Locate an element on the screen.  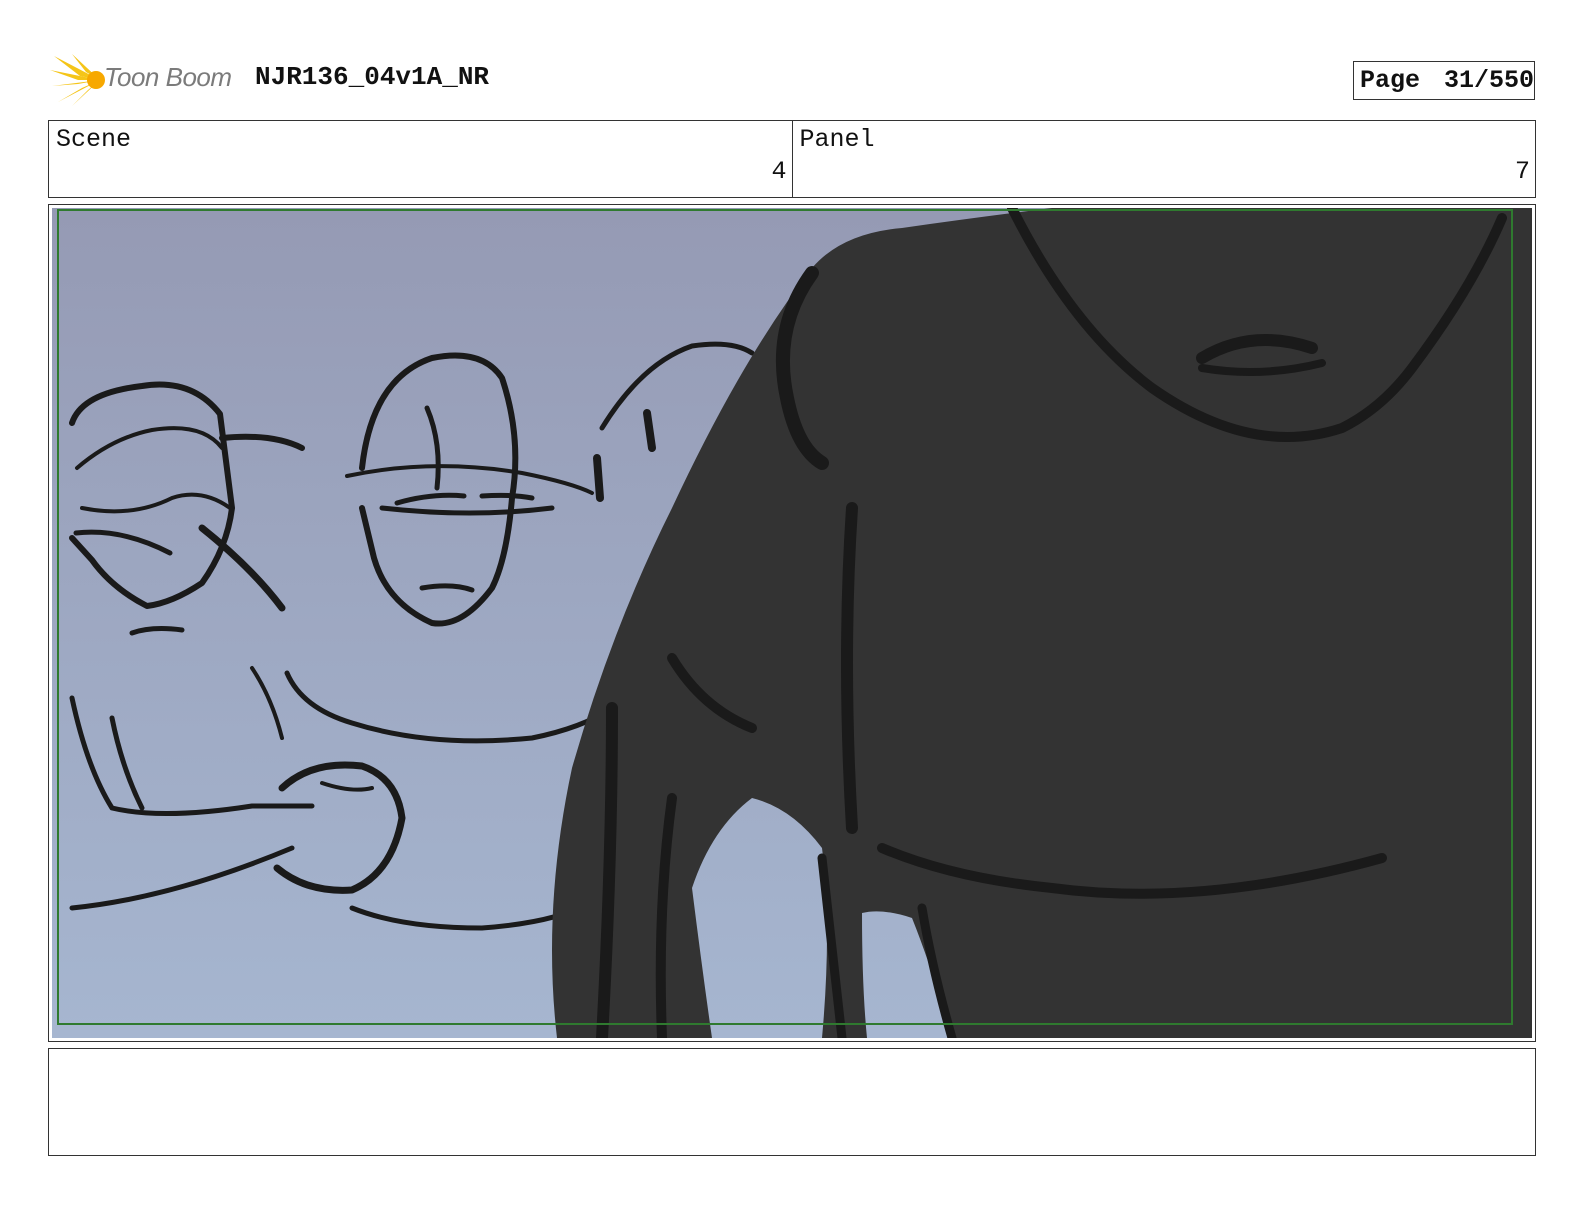
scene-label: Scene is located at coordinates (94, 139).